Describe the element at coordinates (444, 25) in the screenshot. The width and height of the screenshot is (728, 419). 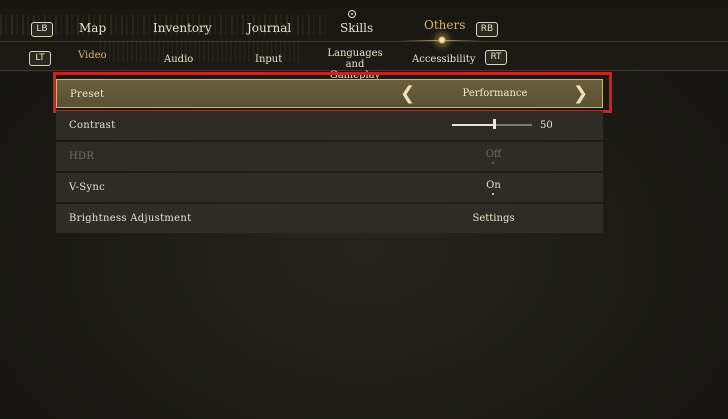
I see `tab-others: Others` at that location.